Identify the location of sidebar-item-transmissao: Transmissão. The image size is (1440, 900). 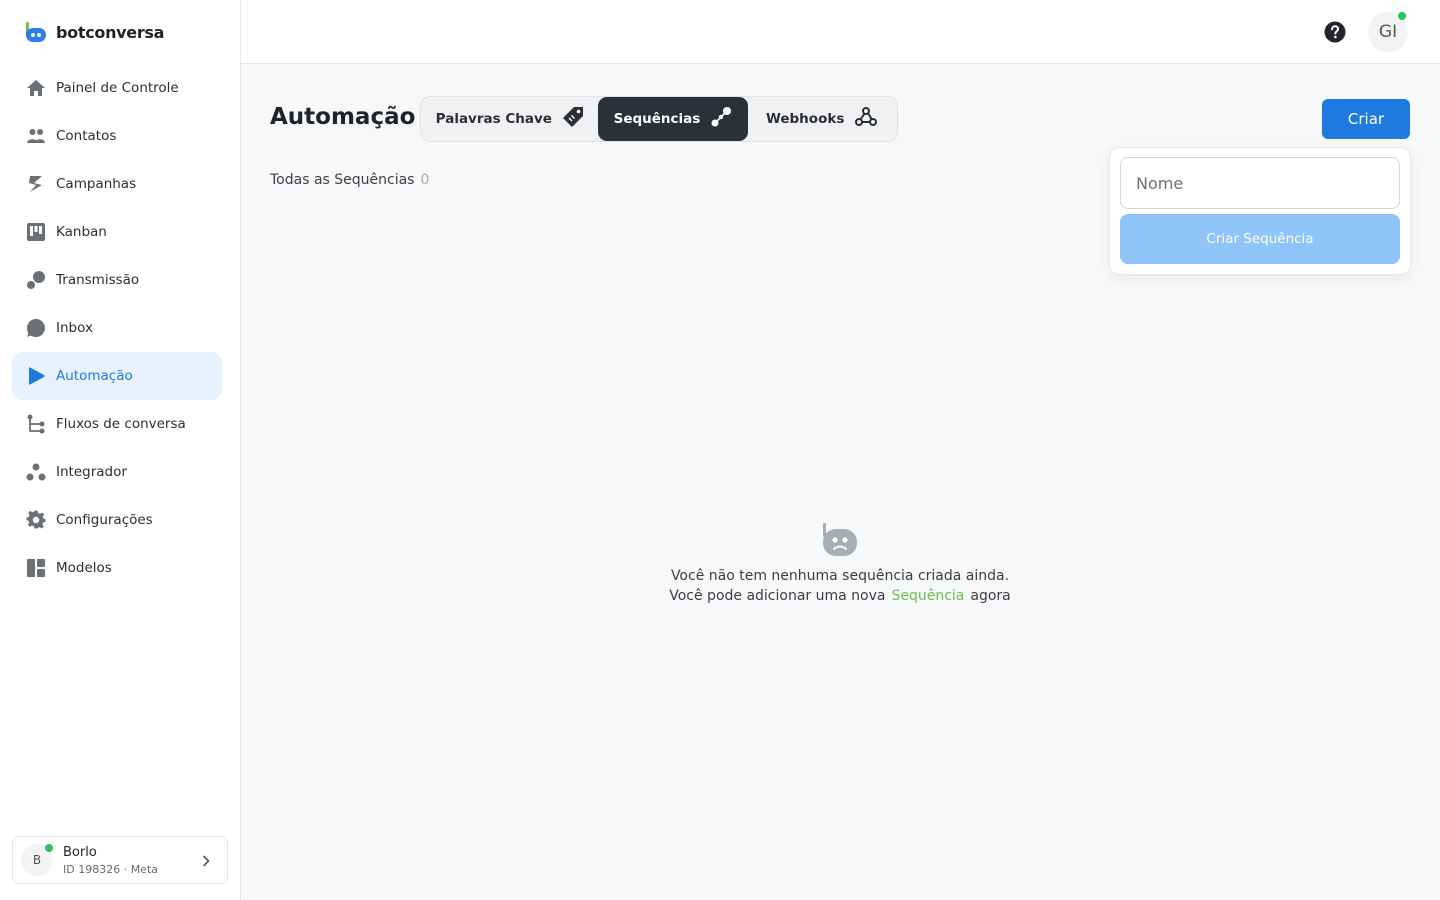
(117, 280).